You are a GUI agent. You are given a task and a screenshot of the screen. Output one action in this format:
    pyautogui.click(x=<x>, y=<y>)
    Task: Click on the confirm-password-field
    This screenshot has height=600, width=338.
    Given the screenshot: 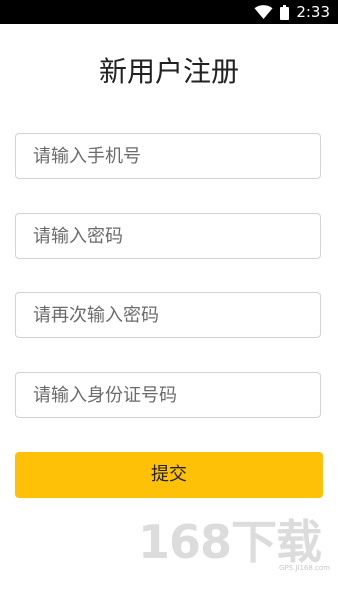 What is the action you would take?
    pyautogui.click(x=168, y=315)
    